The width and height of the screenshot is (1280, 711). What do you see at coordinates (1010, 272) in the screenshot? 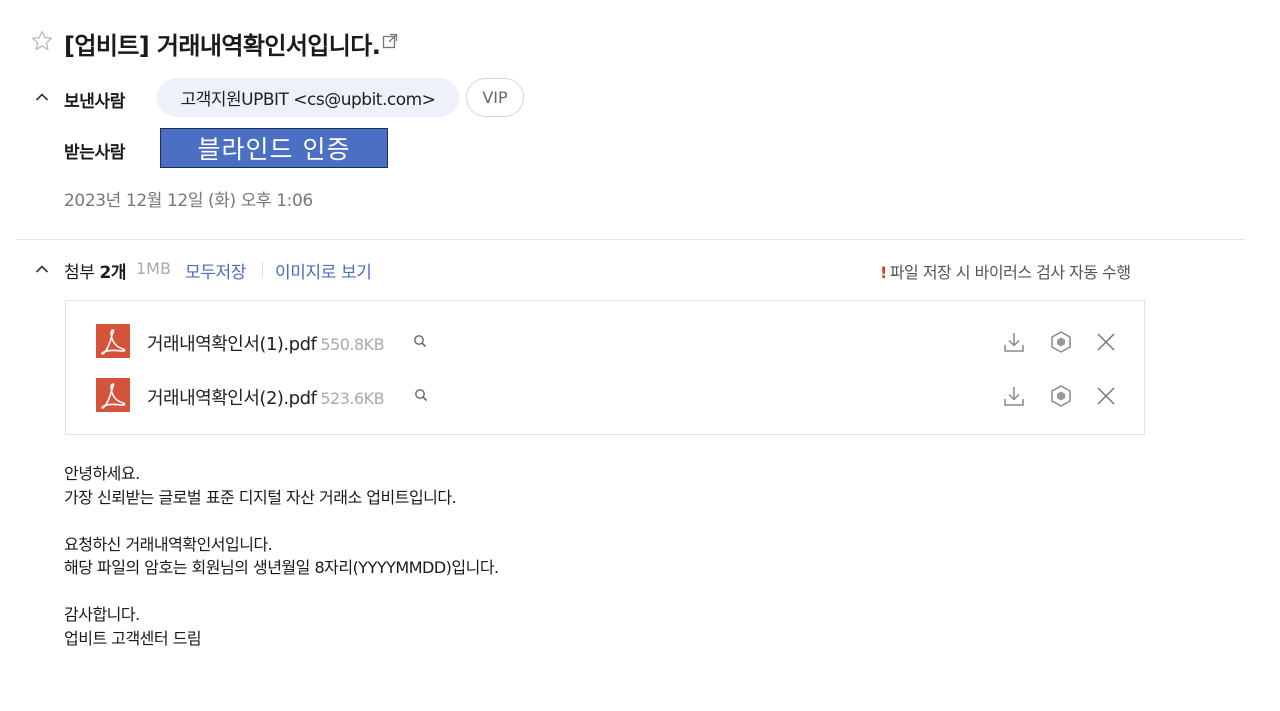
I see `virus-scan-text: 파일 저장 시 바이러스 검사 자동 수행` at bounding box center [1010, 272].